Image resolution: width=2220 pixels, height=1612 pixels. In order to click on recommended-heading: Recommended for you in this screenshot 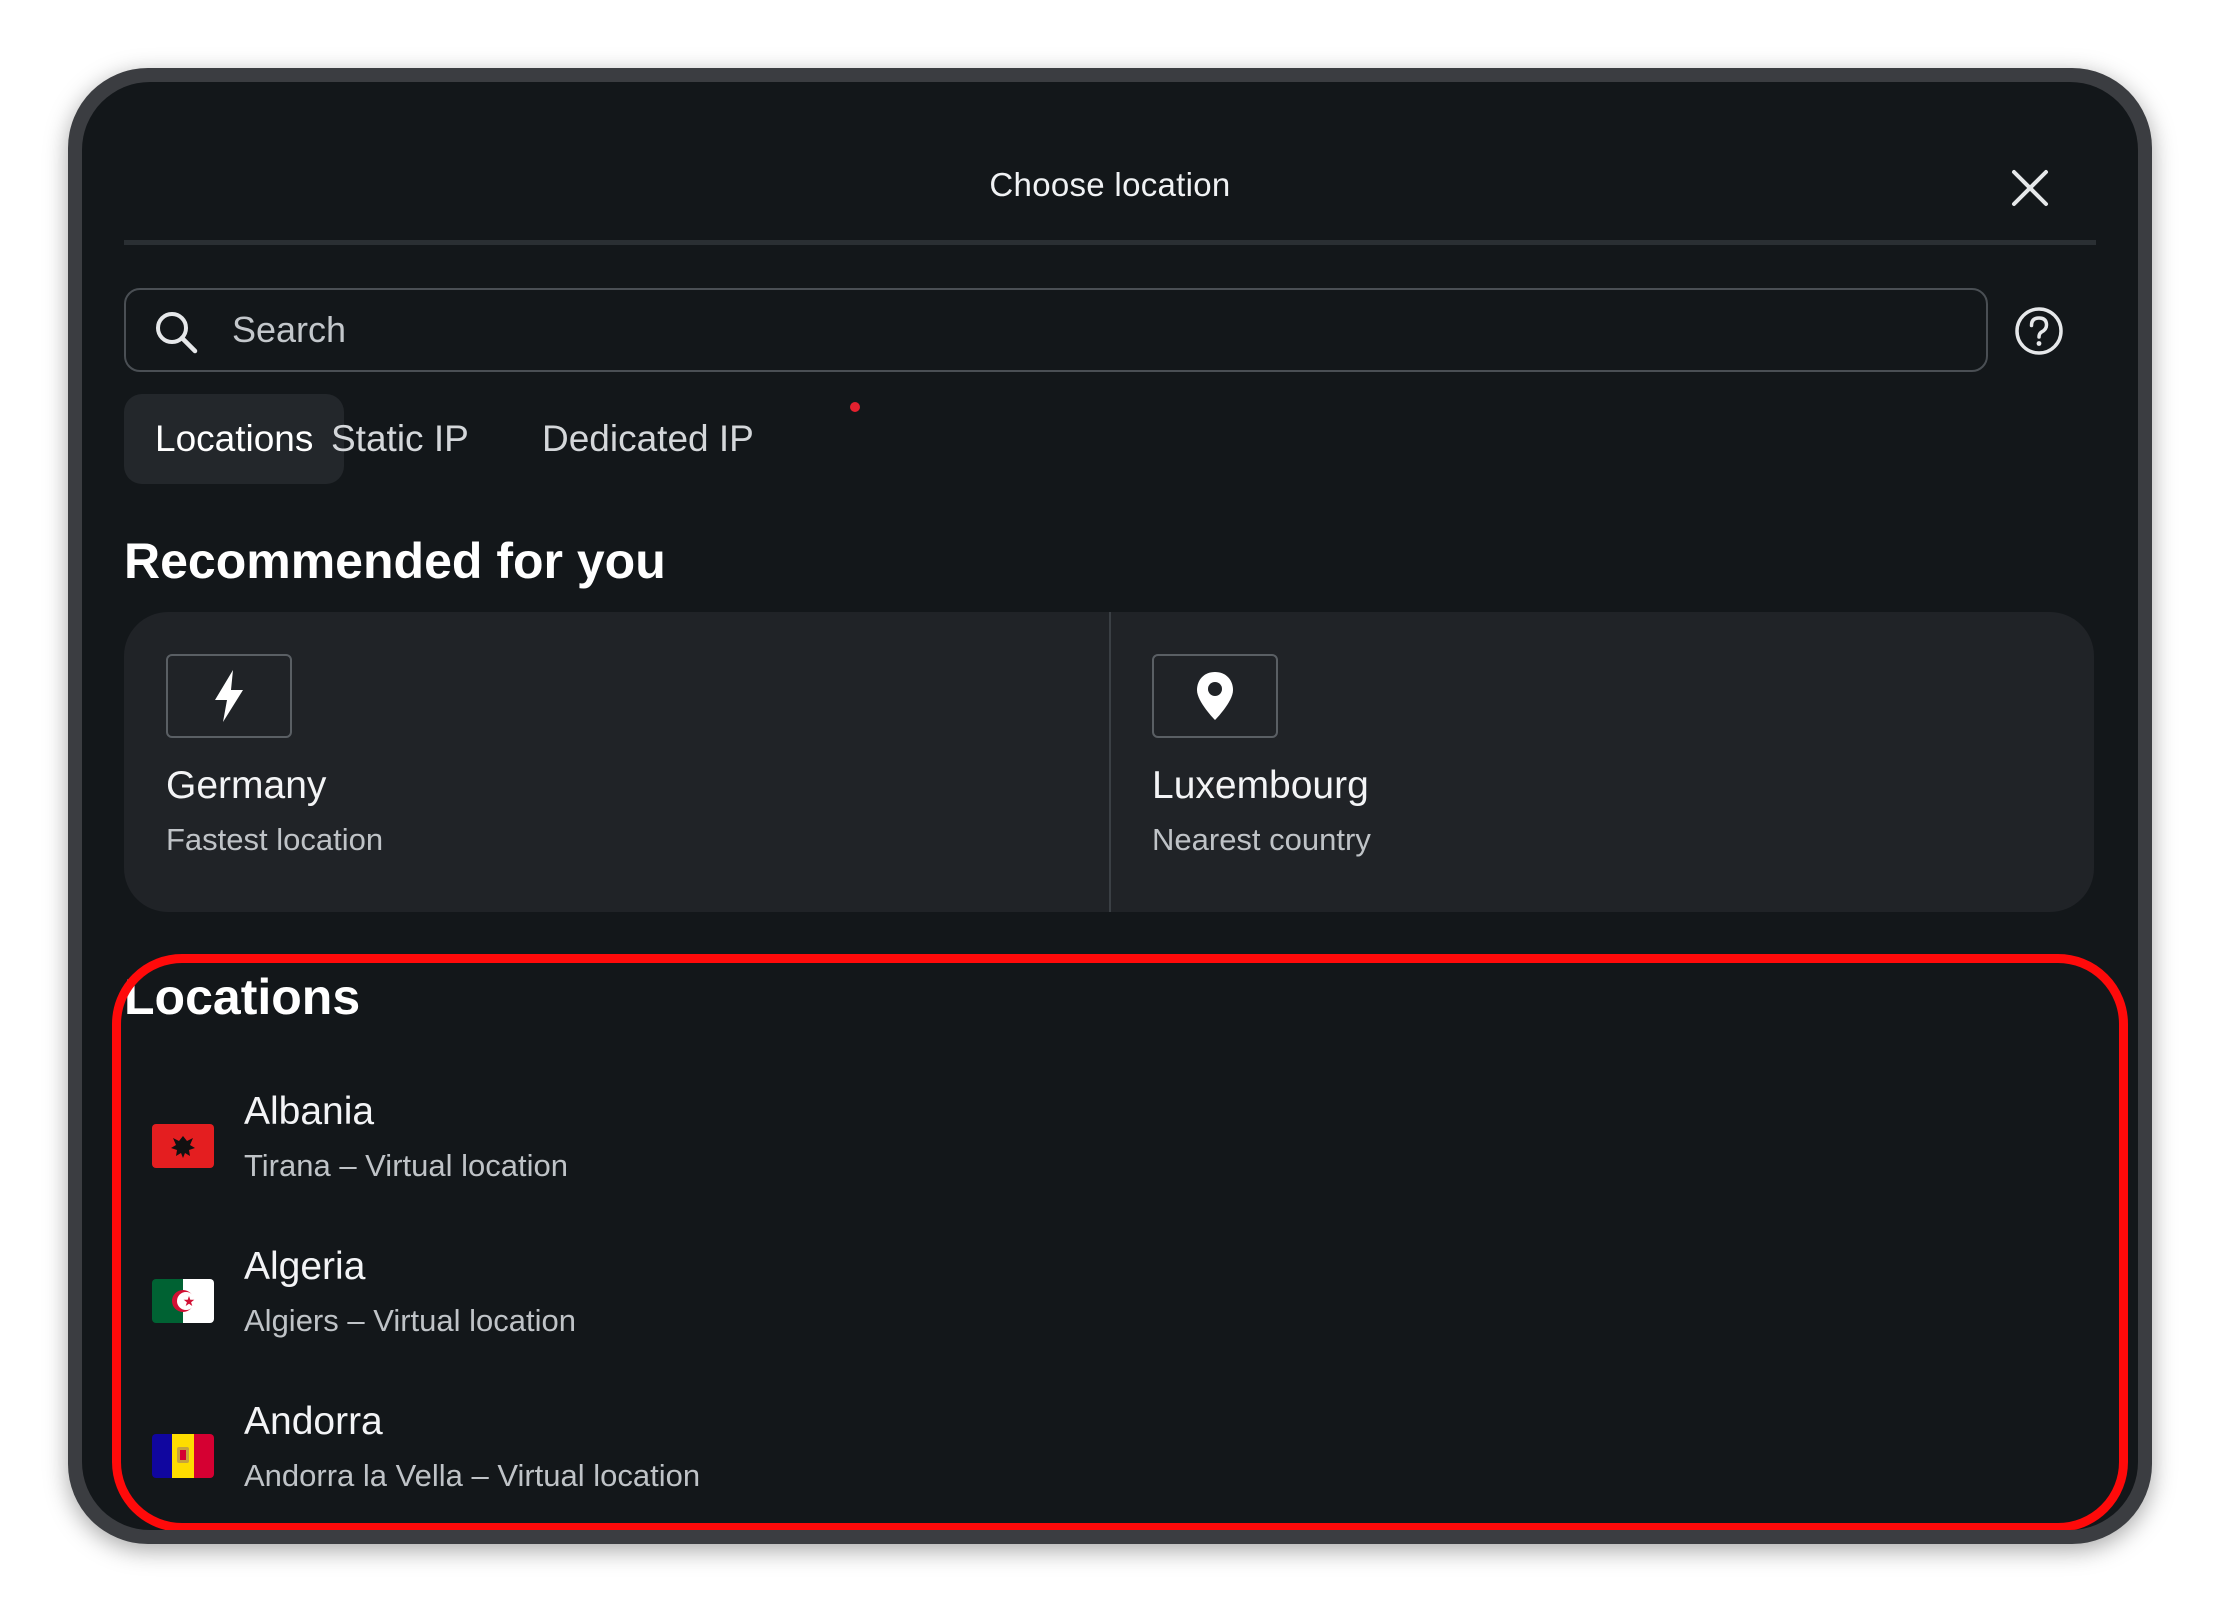, I will do `click(395, 561)`.